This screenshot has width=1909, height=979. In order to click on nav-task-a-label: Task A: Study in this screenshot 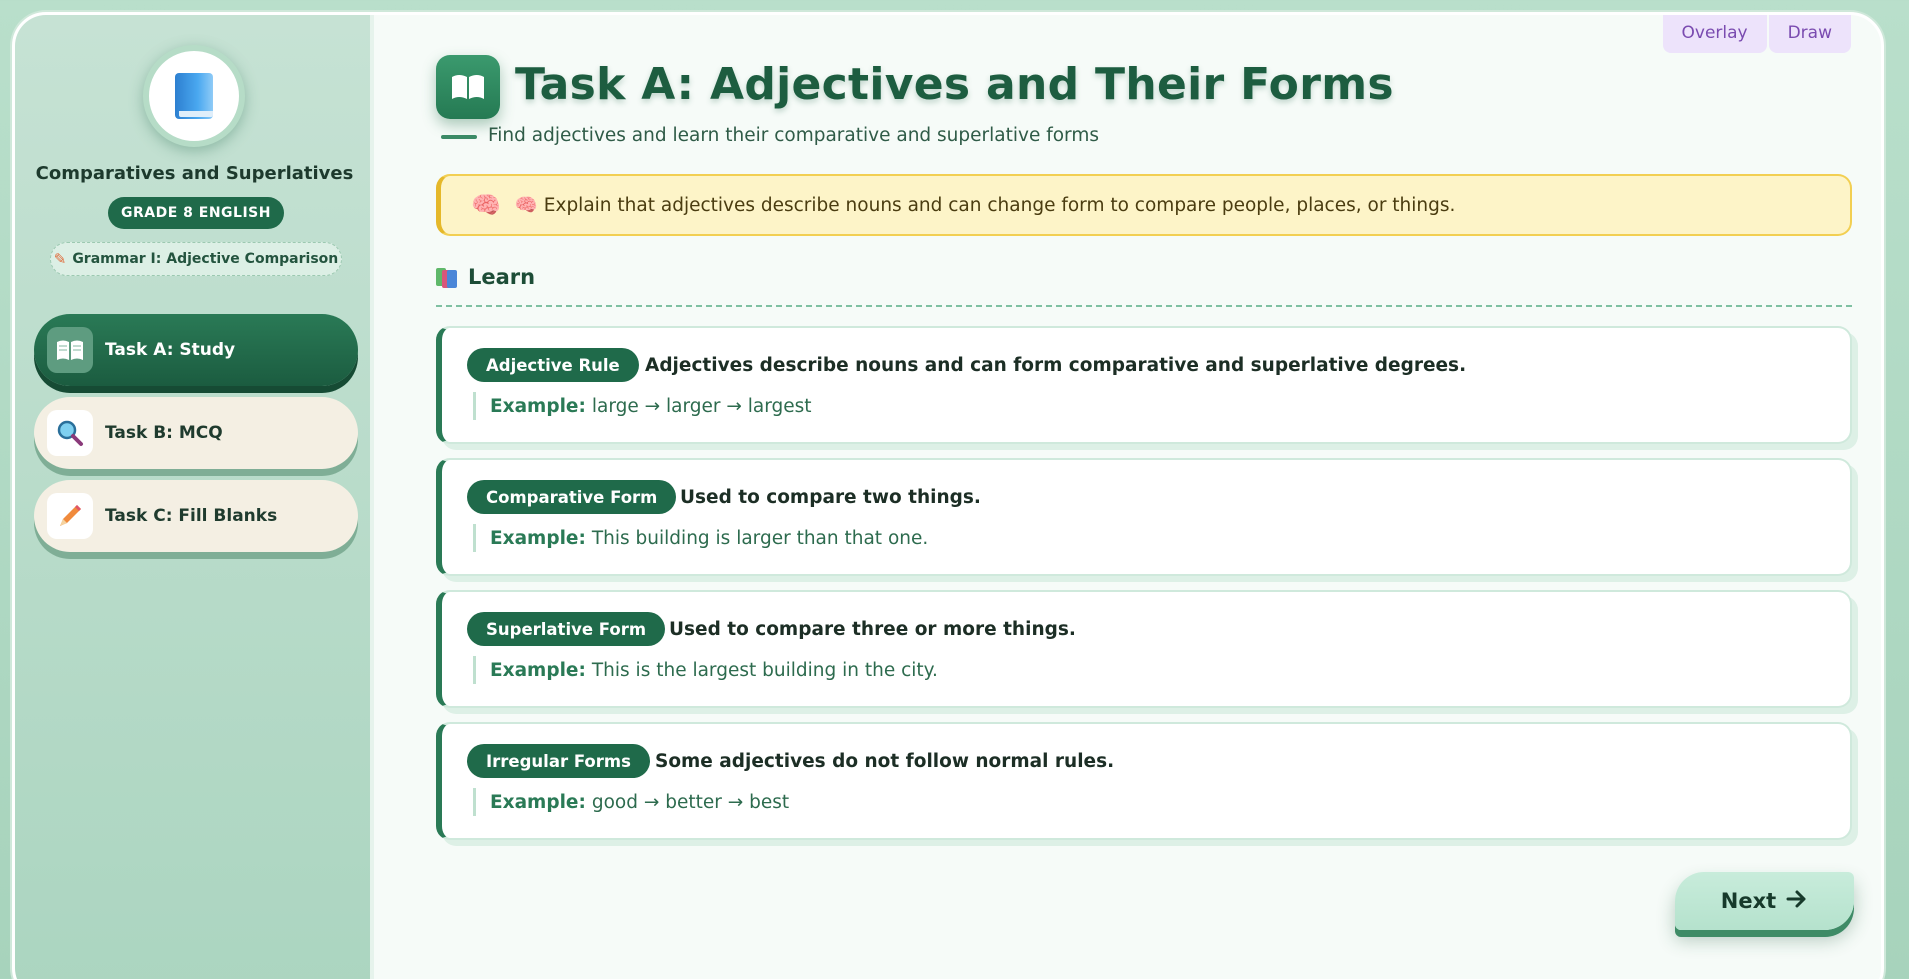, I will do `click(170, 350)`.